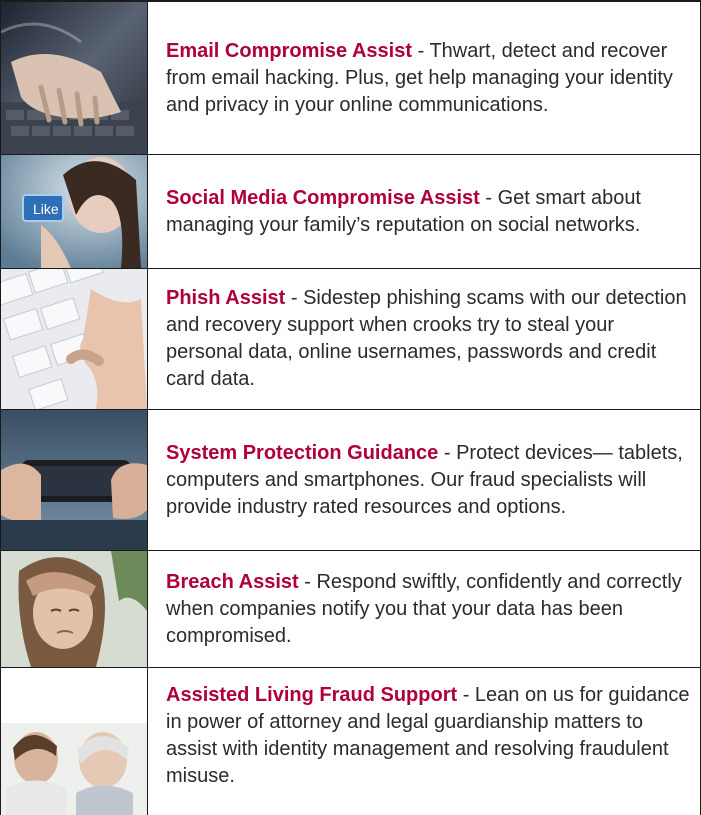 The width and height of the screenshot is (701, 815). What do you see at coordinates (289, 50) in the screenshot?
I see `service-title: Email Compromise Assist` at bounding box center [289, 50].